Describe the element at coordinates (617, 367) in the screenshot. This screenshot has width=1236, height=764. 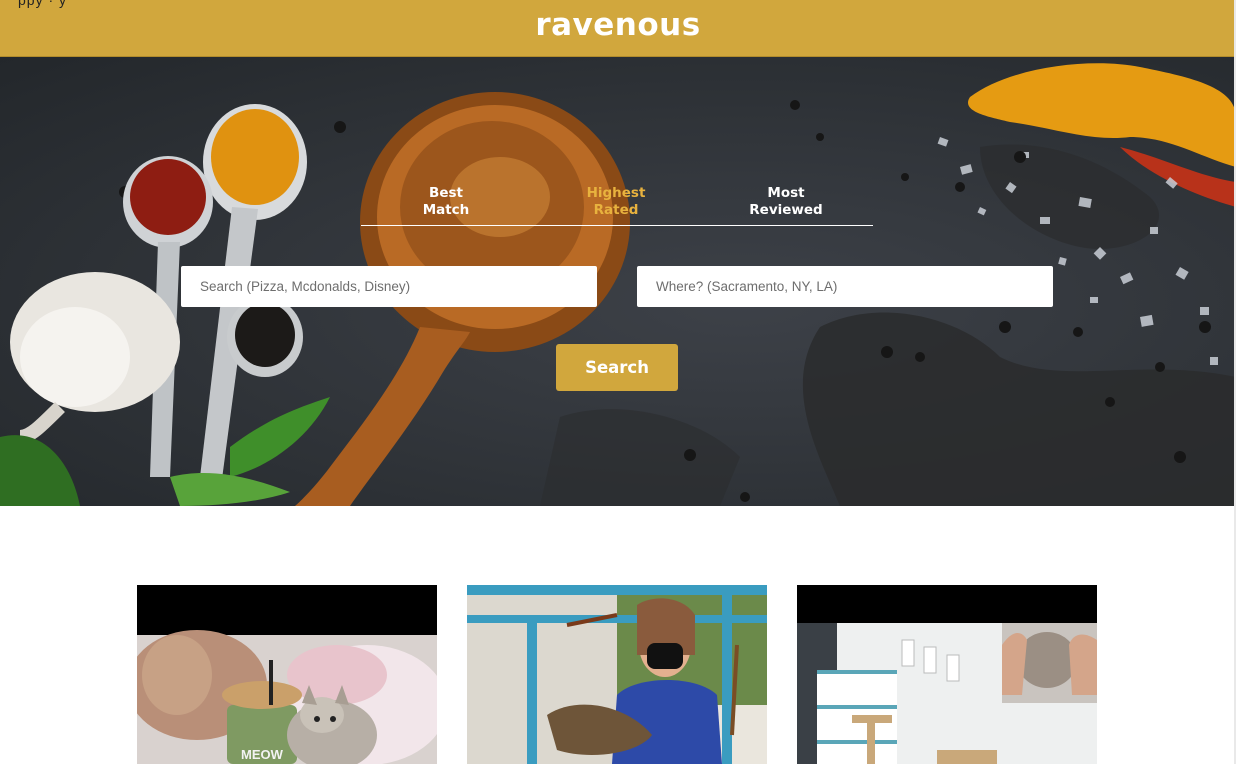
I see `search-button: Search` at that location.